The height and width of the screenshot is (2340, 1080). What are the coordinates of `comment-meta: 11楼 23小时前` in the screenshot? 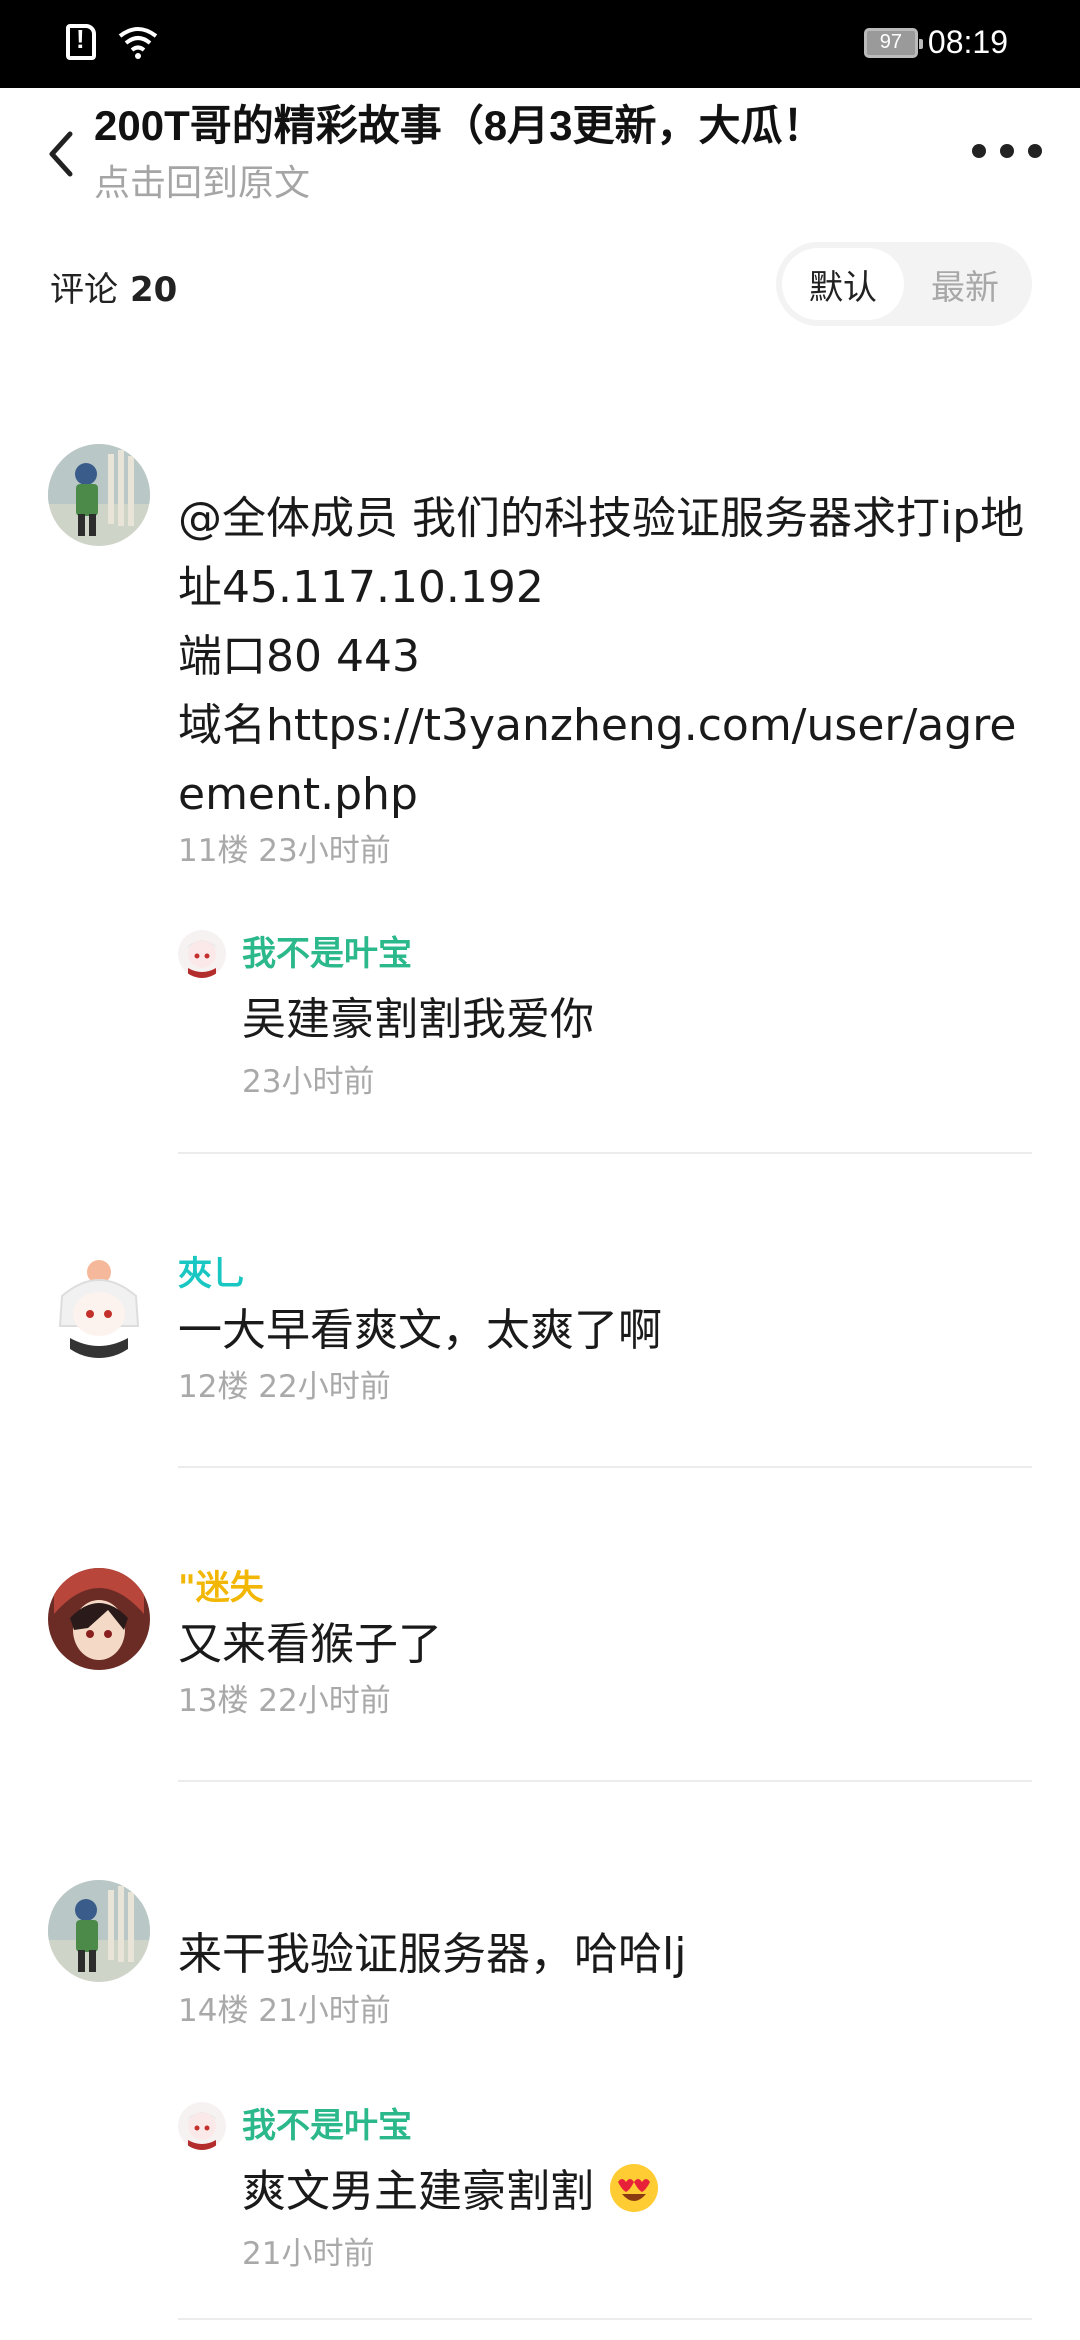 It's located at (284, 851).